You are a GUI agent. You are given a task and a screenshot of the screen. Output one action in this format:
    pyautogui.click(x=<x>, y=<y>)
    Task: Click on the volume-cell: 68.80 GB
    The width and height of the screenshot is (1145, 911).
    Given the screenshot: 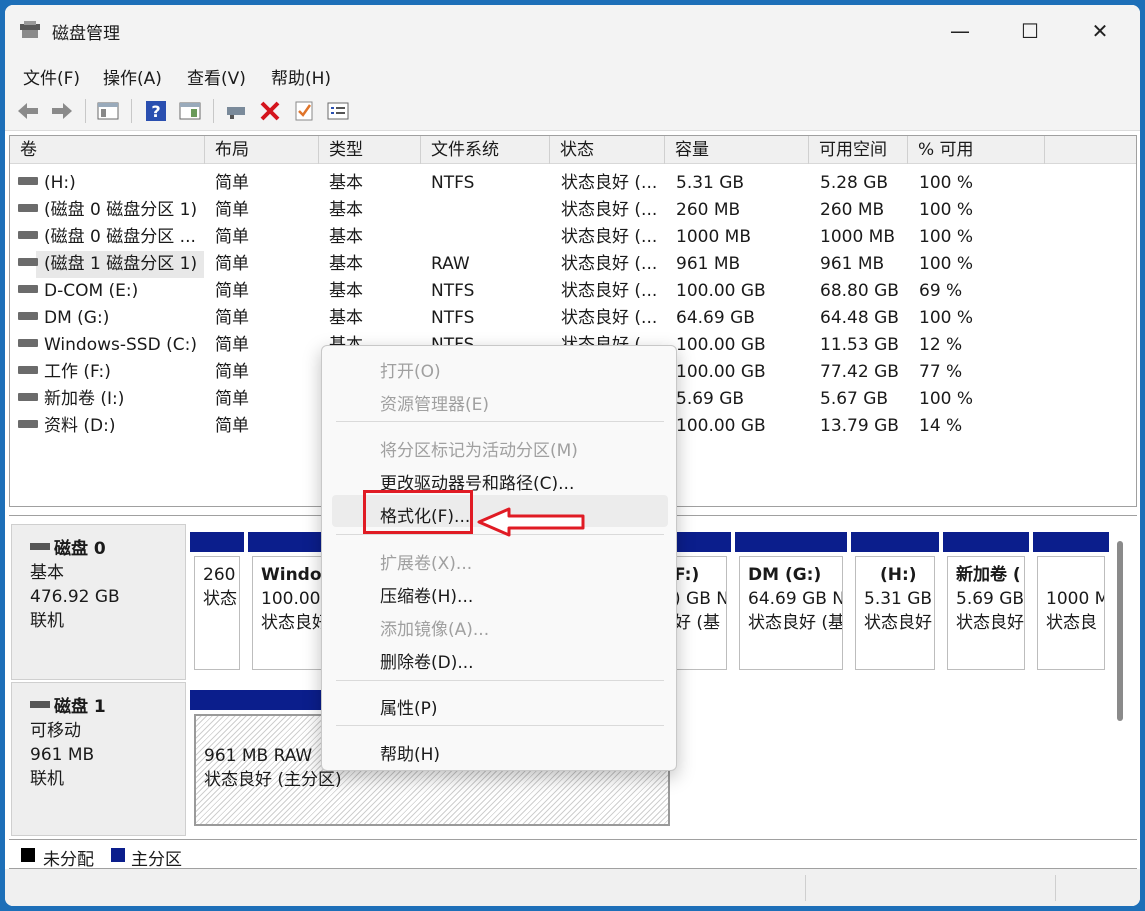 What is the action you would take?
    pyautogui.click(x=859, y=291)
    